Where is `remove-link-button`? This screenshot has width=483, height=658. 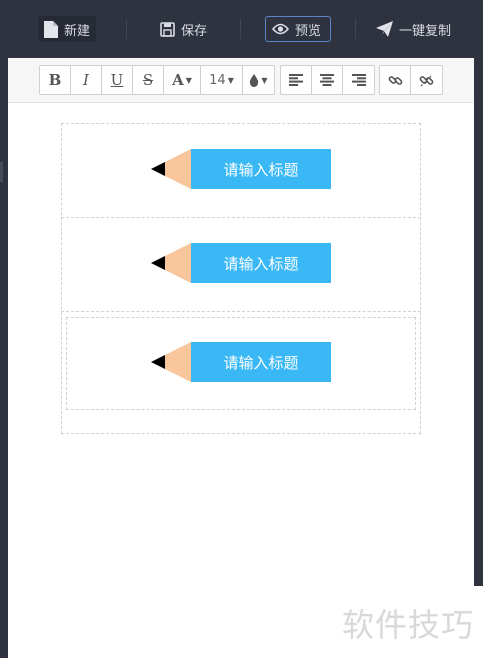
remove-link-button is located at coordinates (426, 80).